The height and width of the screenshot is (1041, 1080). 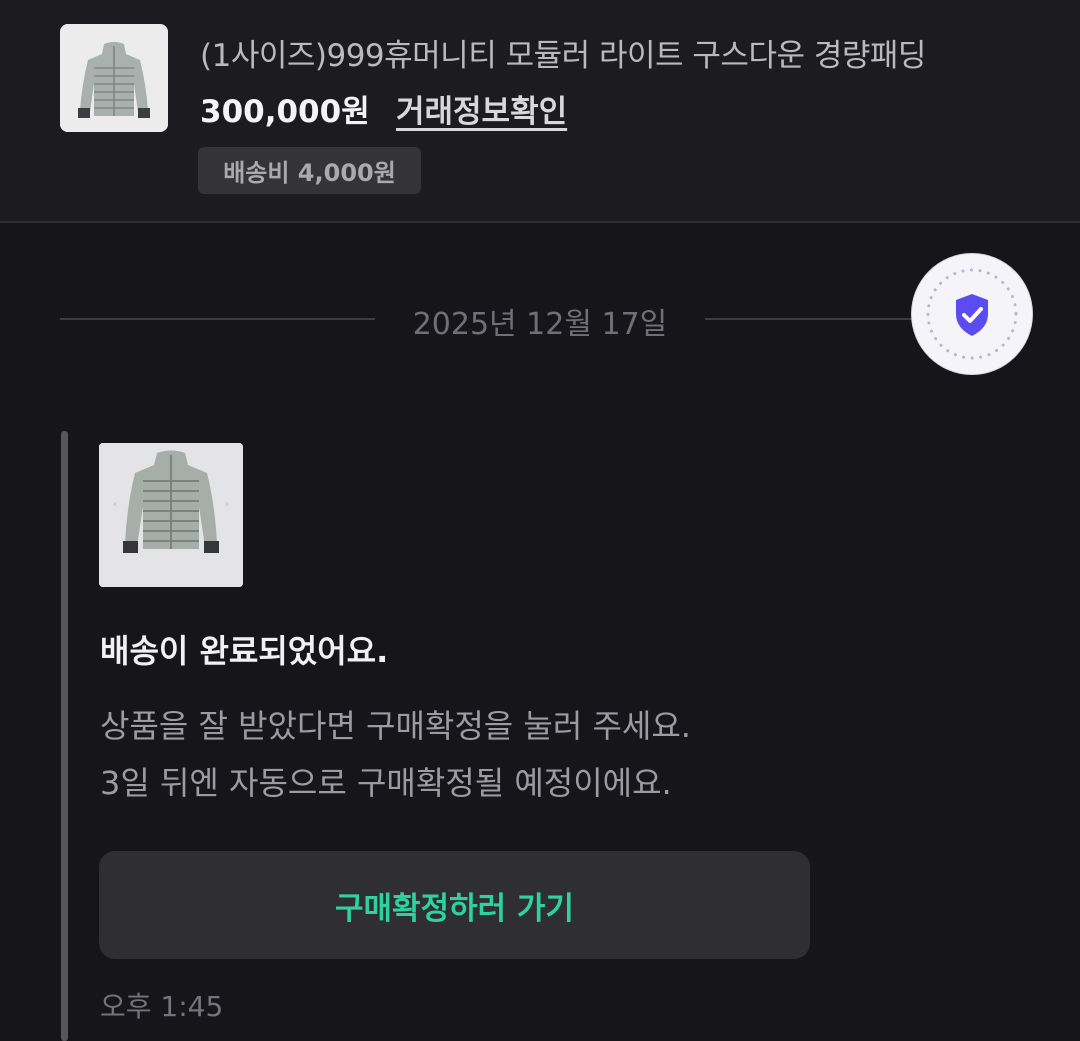 I want to click on product-thumbnail, so click(x=114, y=78).